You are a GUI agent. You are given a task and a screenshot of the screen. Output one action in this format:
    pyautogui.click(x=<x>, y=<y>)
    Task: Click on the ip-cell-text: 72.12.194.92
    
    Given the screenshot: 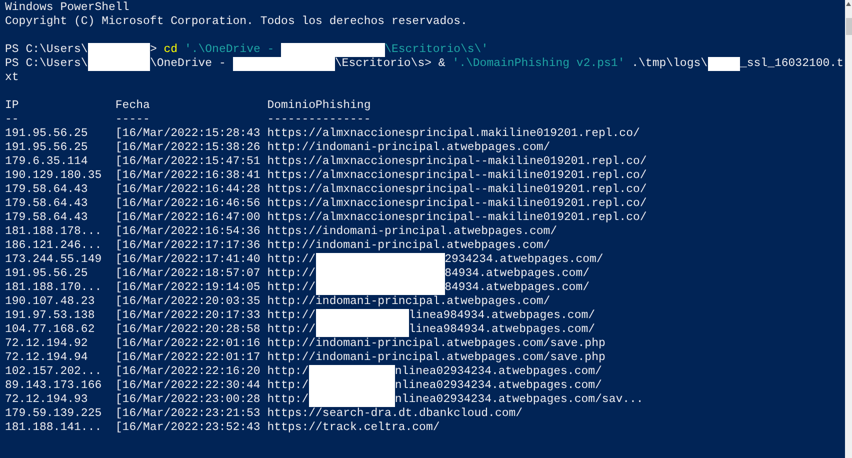 What is the action you would take?
    pyautogui.click(x=47, y=344)
    